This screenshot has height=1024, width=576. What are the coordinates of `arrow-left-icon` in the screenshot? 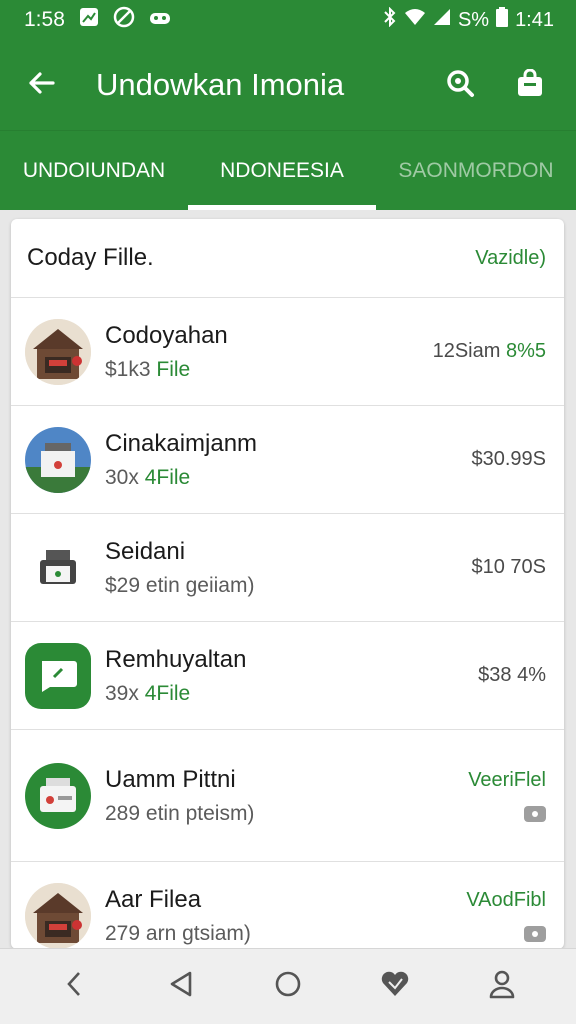 It's located at (41, 85).